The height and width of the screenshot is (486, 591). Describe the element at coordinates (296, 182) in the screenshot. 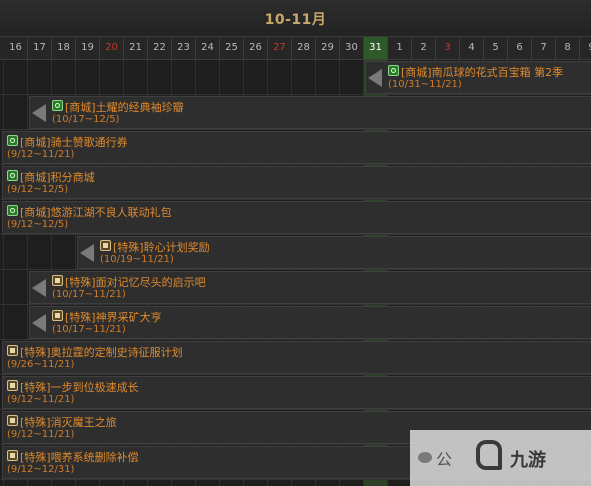

I see `event-bar: [商城]积分商城 (9/12~12/5)` at that location.